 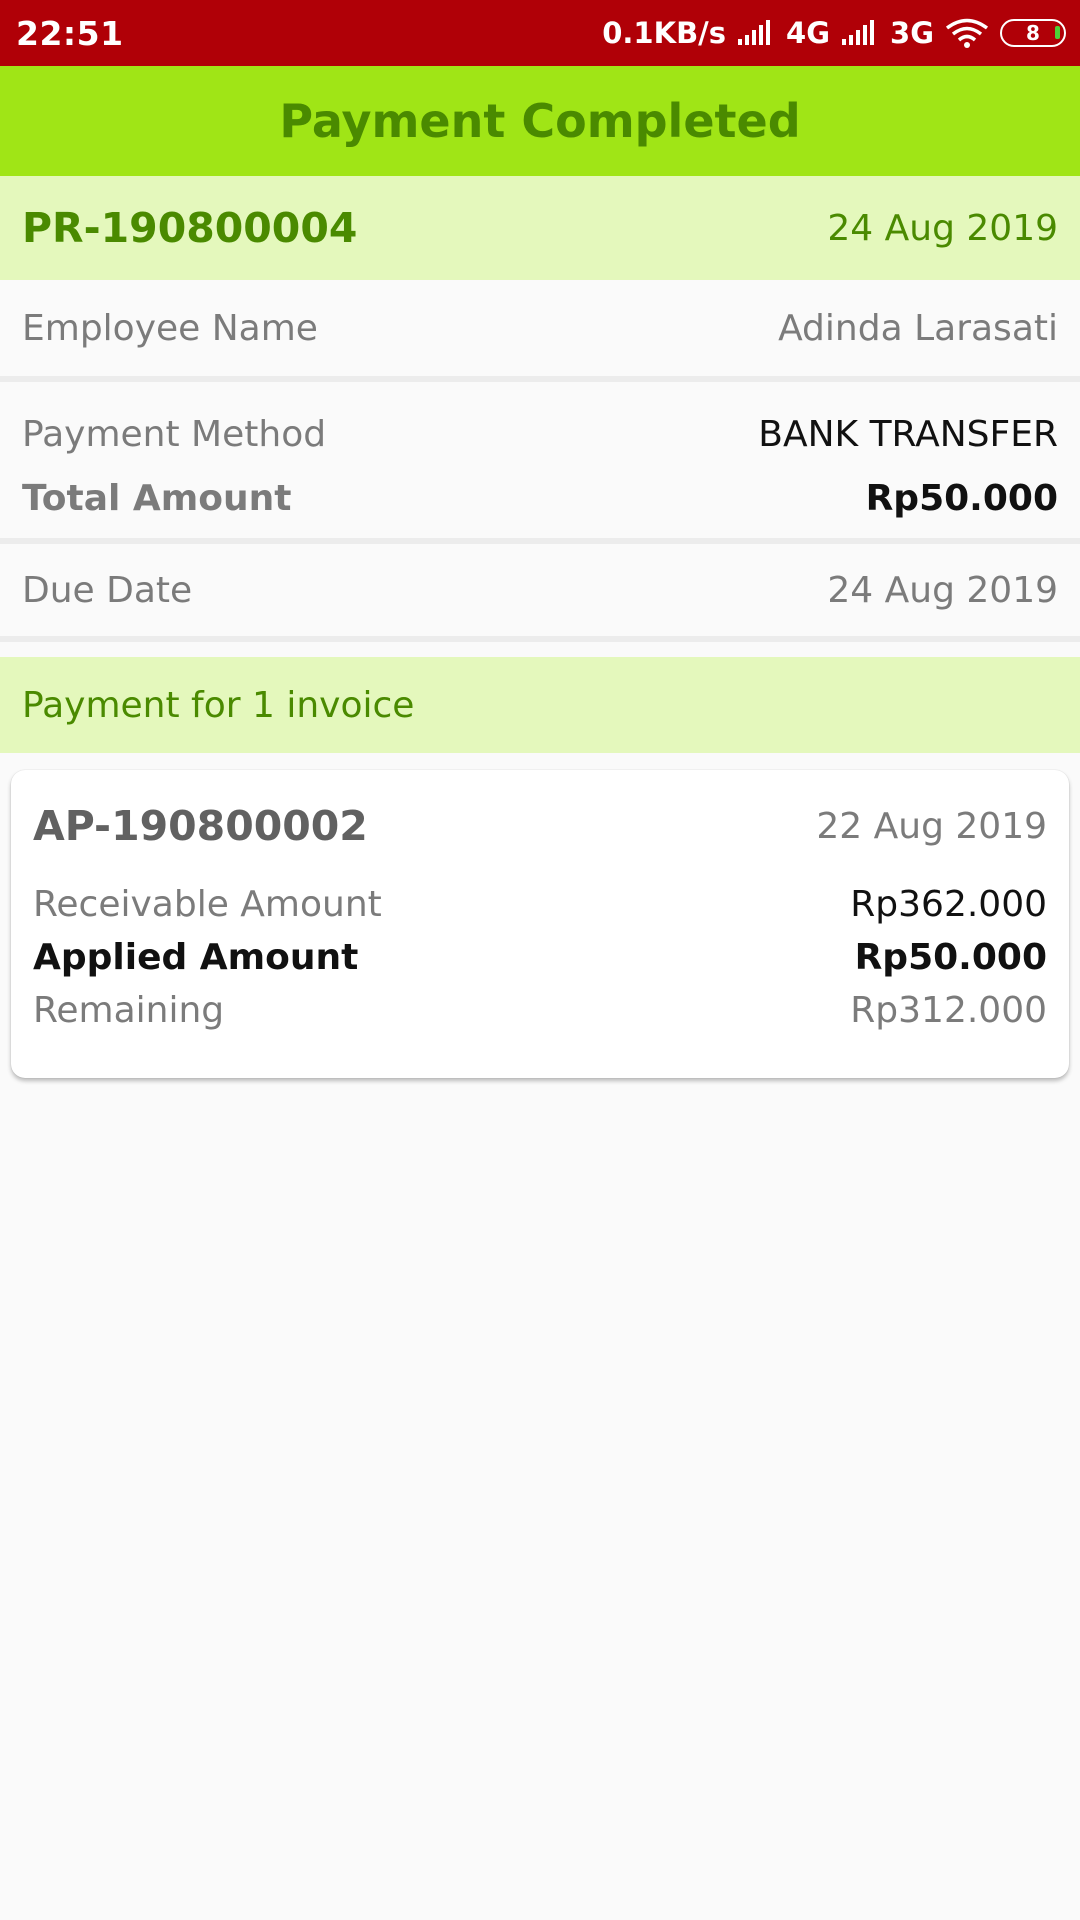 What do you see at coordinates (664, 33) in the screenshot?
I see `network-speed: 0.1KB/s` at bounding box center [664, 33].